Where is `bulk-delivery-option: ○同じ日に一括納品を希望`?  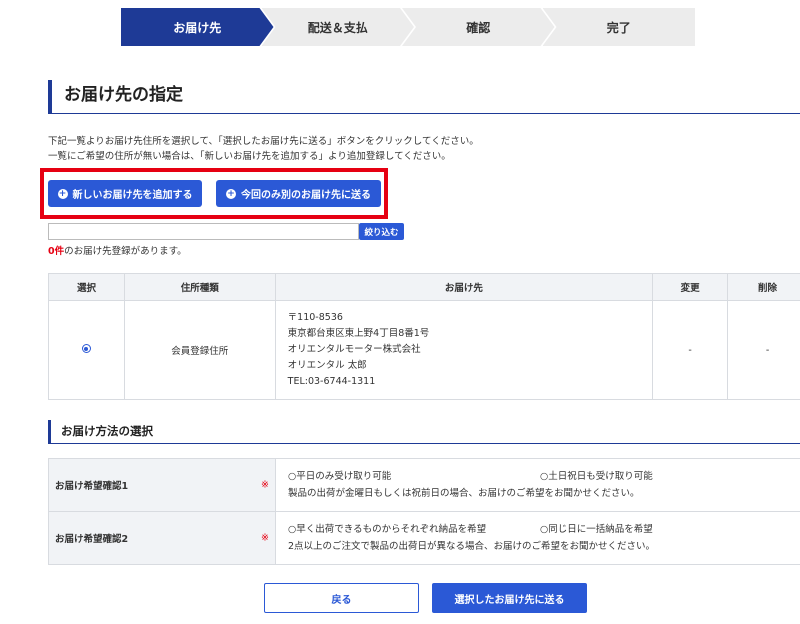 bulk-delivery-option: ○同じ日に一括納品を希望 is located at coordinates (596, 529).